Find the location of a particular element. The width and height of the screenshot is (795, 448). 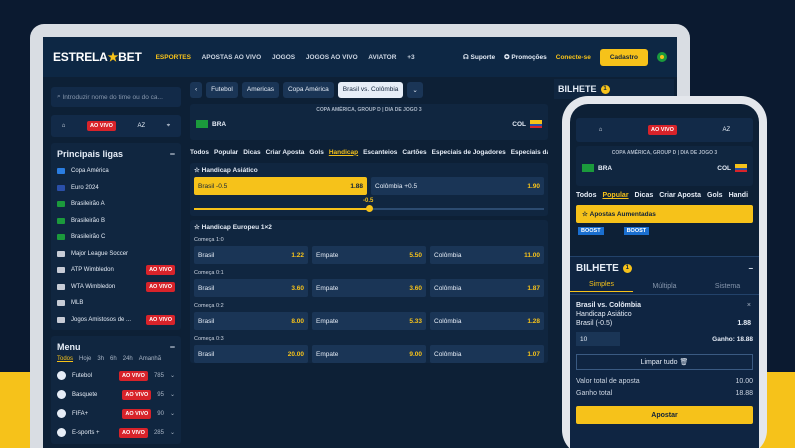

league-item: WTA Wimbledon AO VIVO is located at coordinates (116, 287).